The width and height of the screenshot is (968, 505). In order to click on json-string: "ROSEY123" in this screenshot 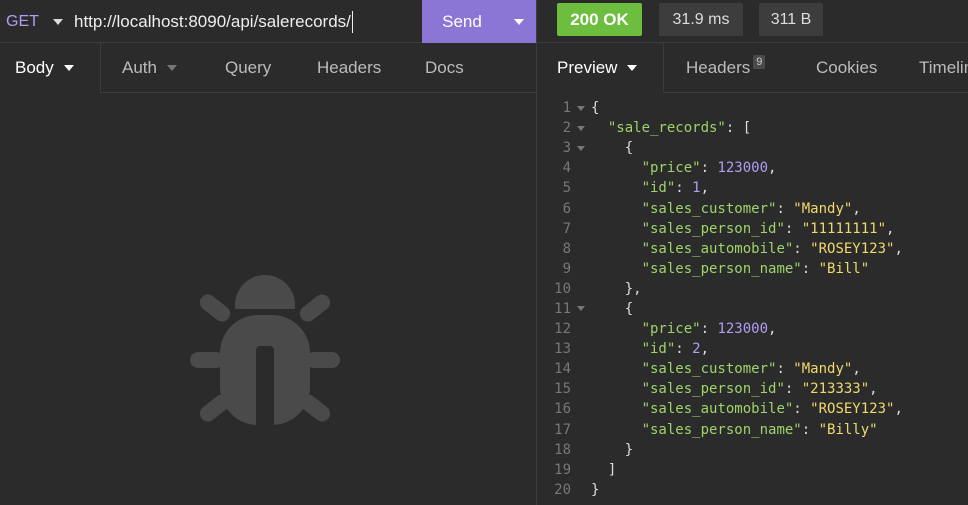, I will do `click(852, 409)`.